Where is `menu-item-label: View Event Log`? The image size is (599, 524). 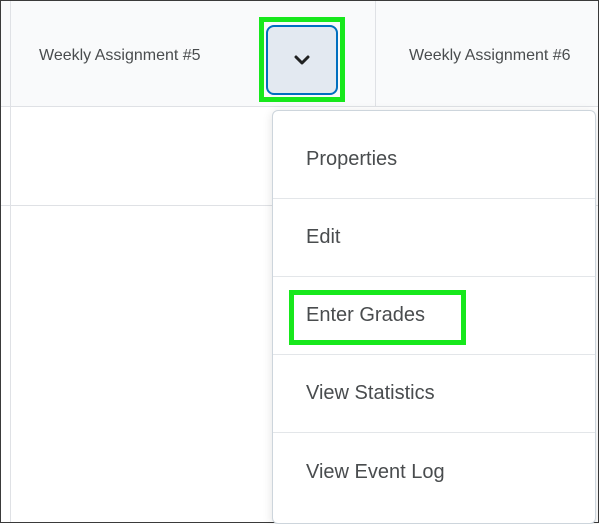
menu-item-label: View Event Log is located at coordinates (375, 471).